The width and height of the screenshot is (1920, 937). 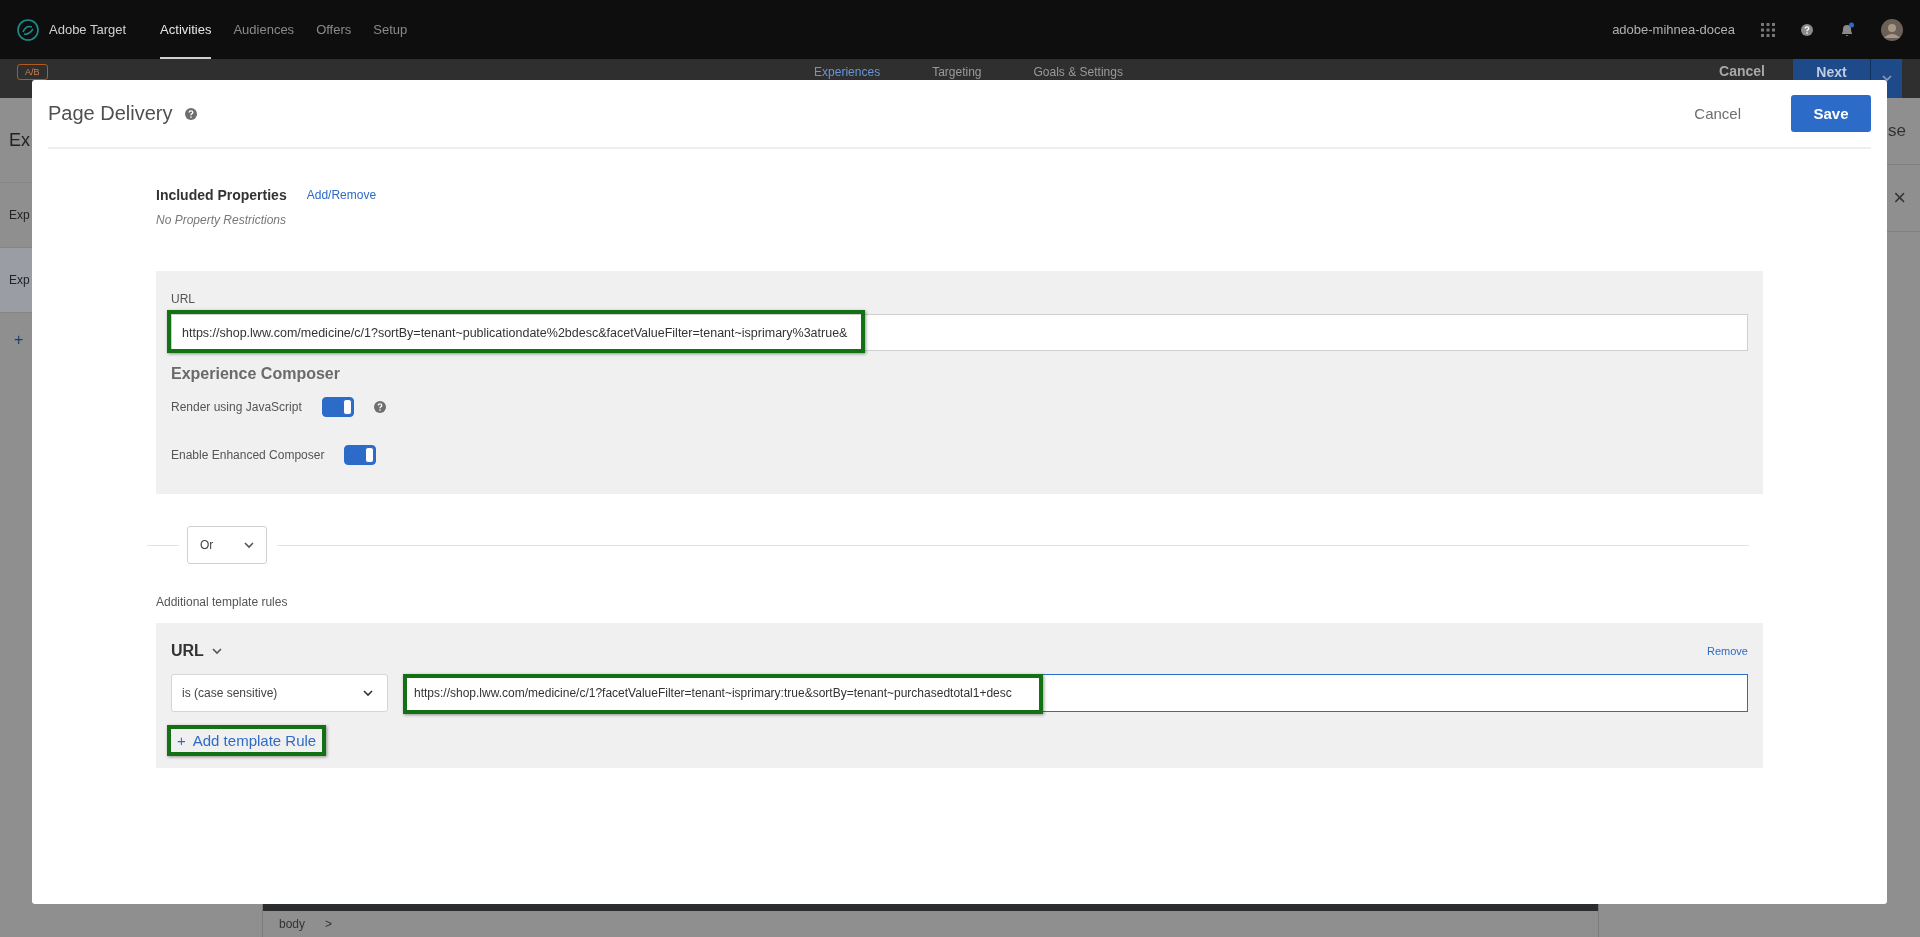 I want to click on breadcrumb-item: body, so click(x=292, y=924).